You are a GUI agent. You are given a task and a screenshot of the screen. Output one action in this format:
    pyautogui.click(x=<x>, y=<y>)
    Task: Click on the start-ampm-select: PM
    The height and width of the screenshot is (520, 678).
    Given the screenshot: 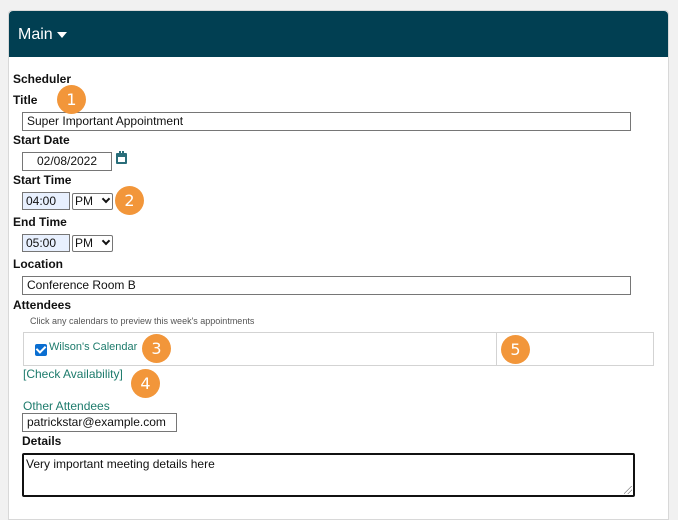 What is the action you would take?
    pyautogui.click(x=92, y=201)
    